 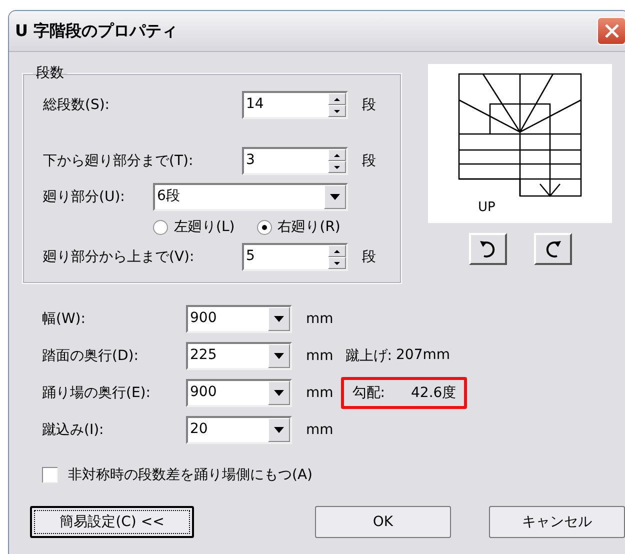 What do you see at coordinates (433, 393) in the screenshot?
I see `readout-value: 42.6度` at bounding box center [433, 393].